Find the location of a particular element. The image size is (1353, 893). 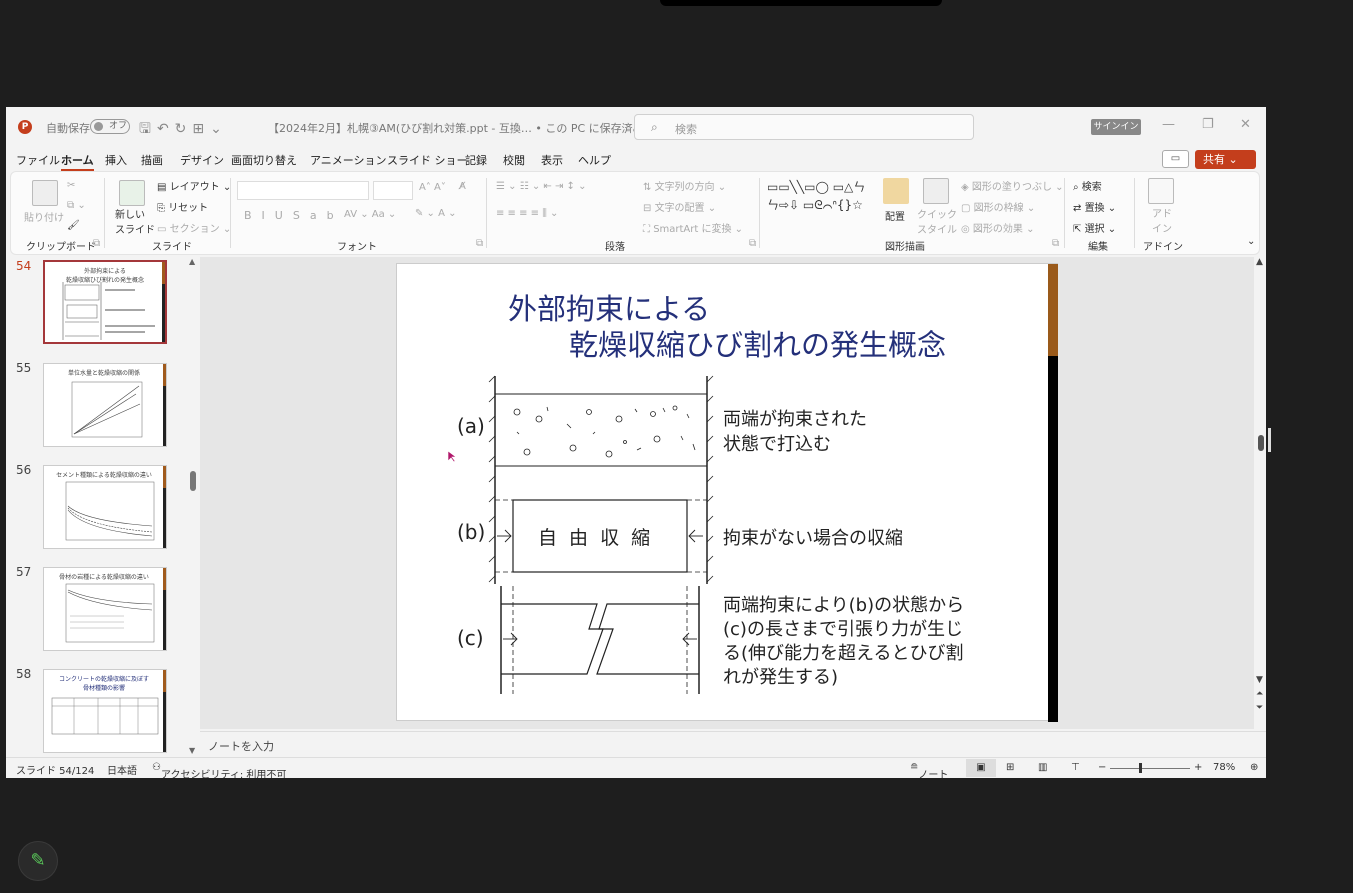

customize-icon: ⌄ is located at coordinates (219, 129).